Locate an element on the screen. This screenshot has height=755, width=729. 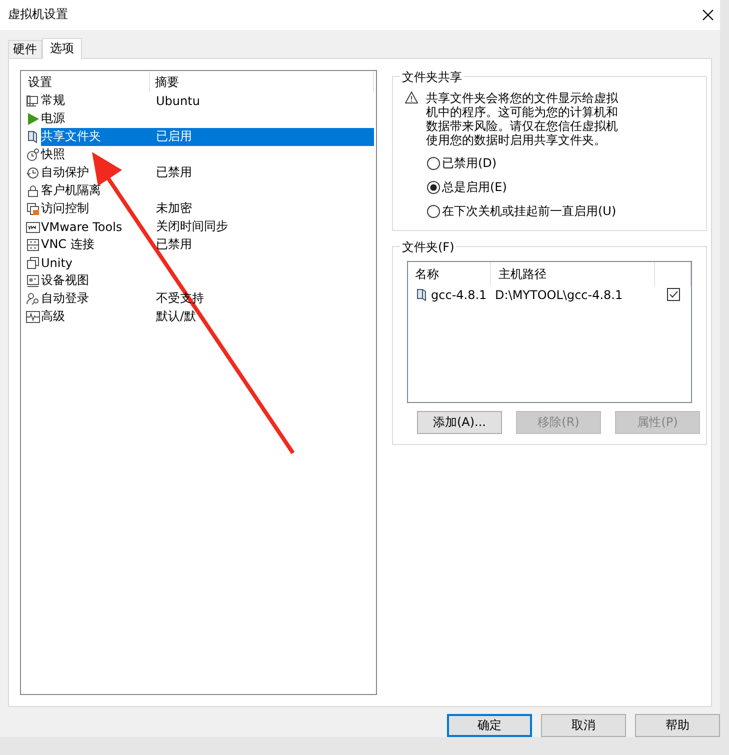
history-icon is located at coordinates (33, 173).